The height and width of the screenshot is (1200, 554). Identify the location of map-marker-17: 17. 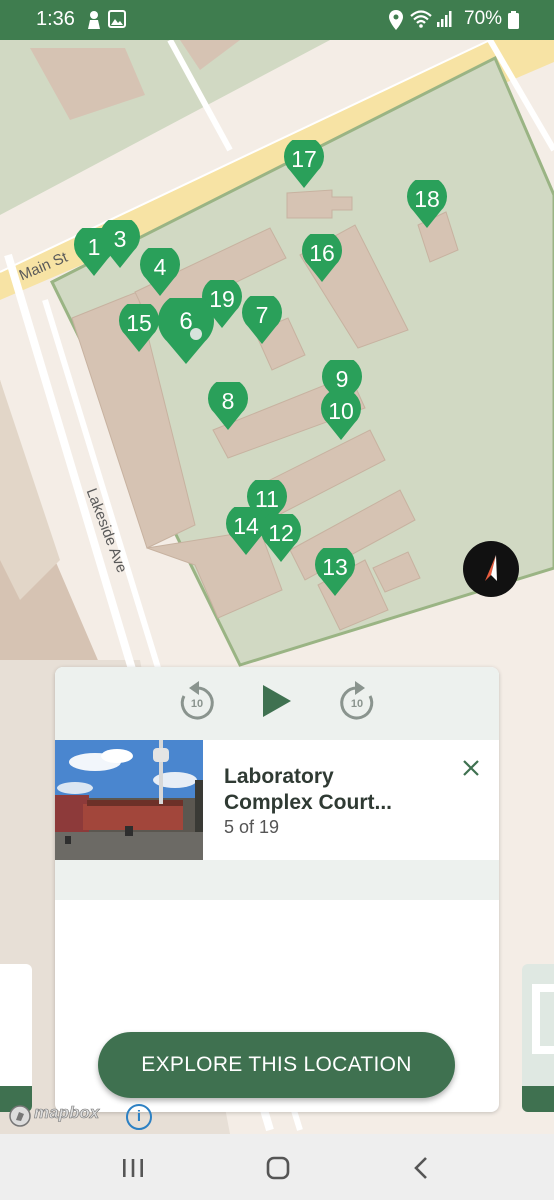
(304, 163).